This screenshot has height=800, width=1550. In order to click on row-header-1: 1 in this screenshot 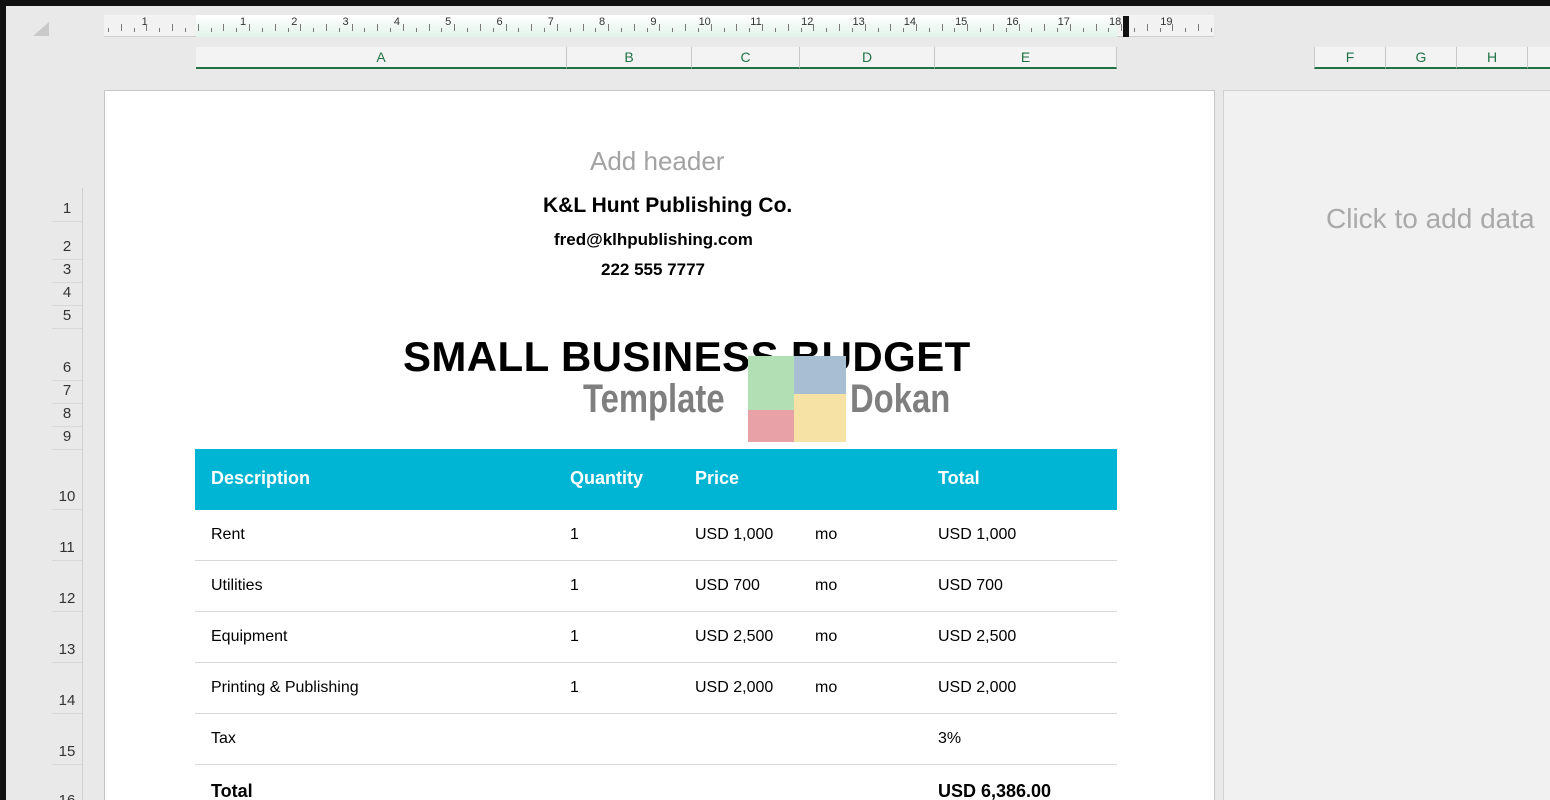, I will do `click(67, 211)`.